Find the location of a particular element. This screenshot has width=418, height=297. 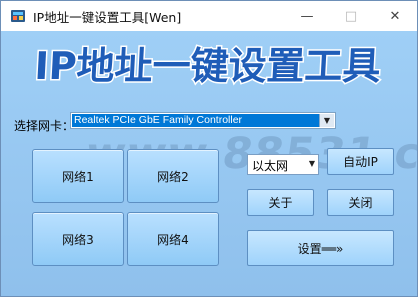

minimize-button: — is located at coordinates (307, 16).